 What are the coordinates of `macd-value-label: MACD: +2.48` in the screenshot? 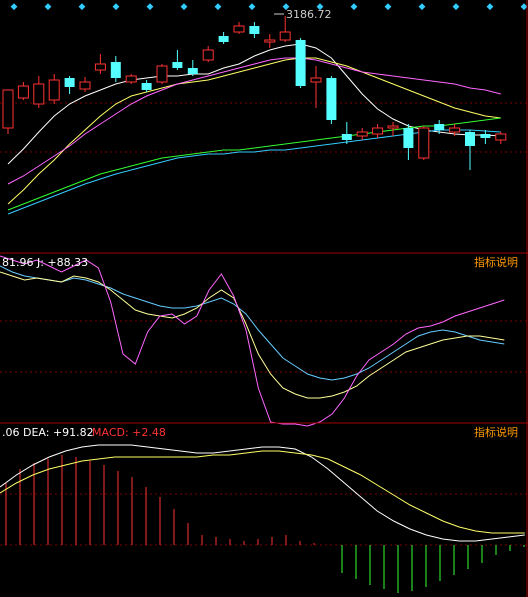 It's located at (129, 432).